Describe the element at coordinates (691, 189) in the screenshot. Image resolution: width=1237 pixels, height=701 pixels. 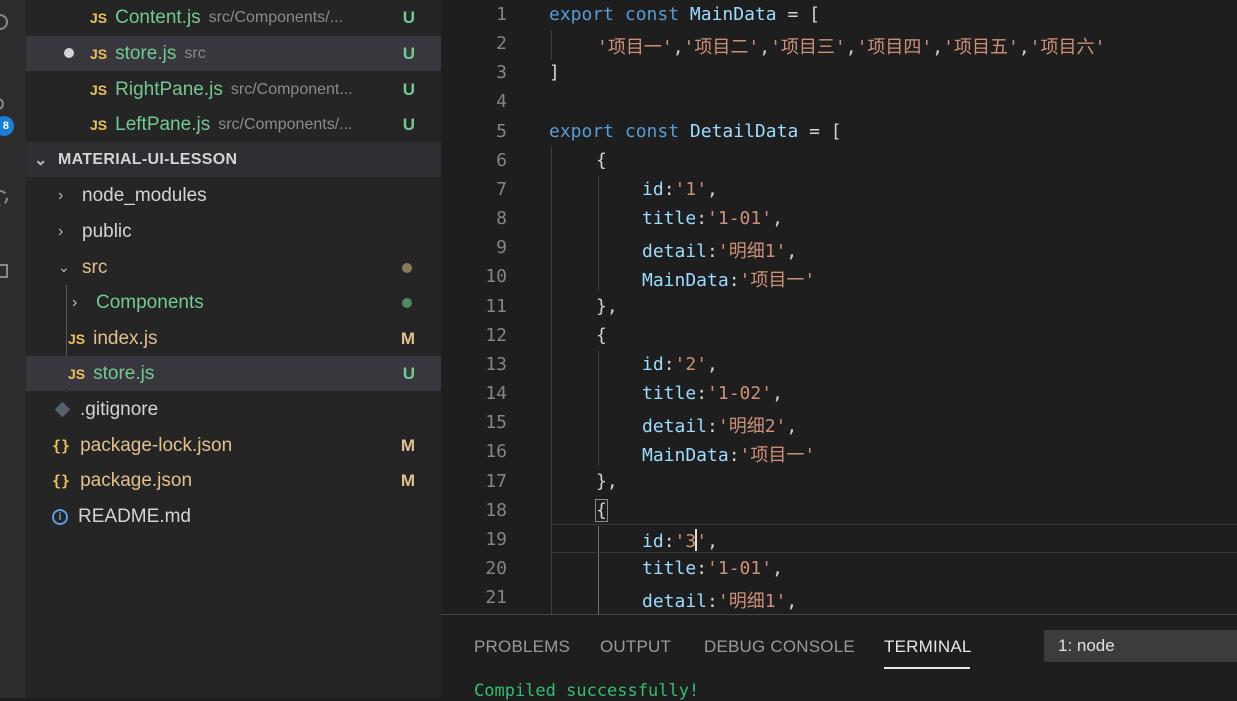
I see `string: '1'` at that location.